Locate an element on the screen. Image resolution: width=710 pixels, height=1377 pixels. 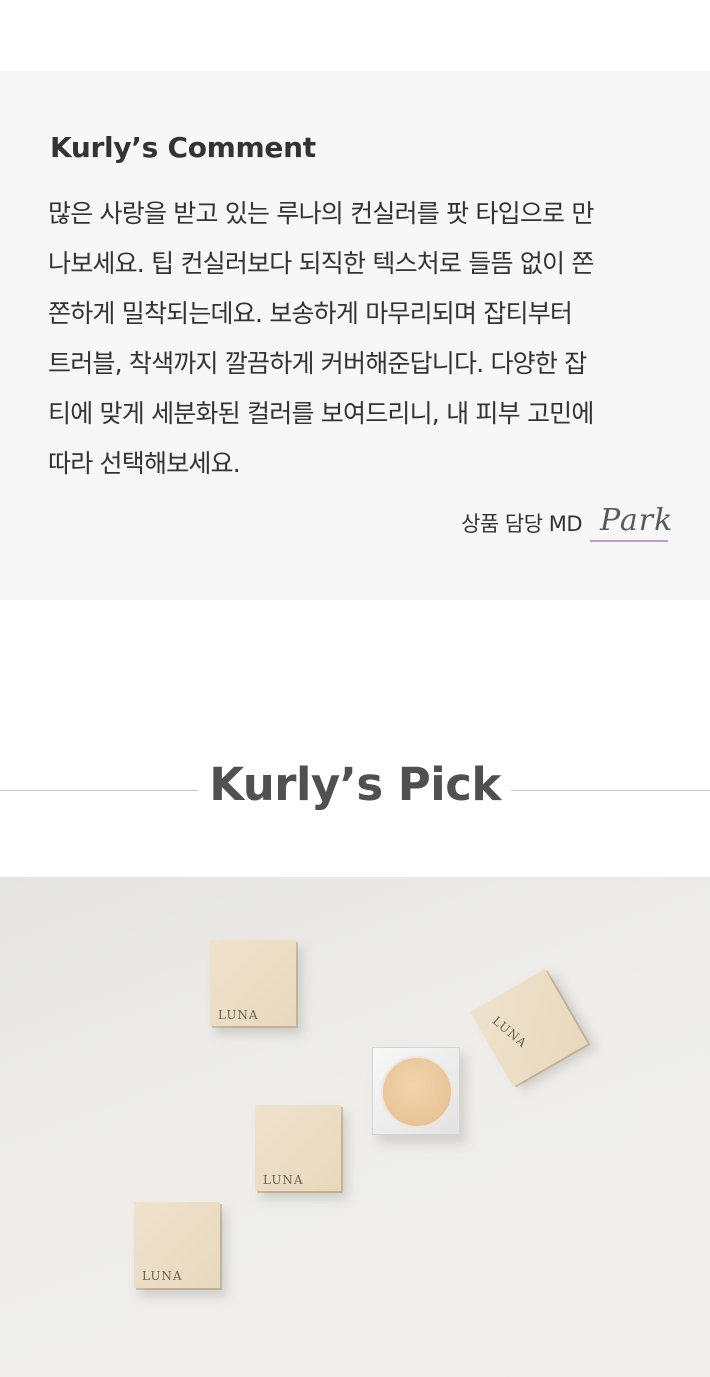
pick-divider-left is located at coordinates (99, 790).